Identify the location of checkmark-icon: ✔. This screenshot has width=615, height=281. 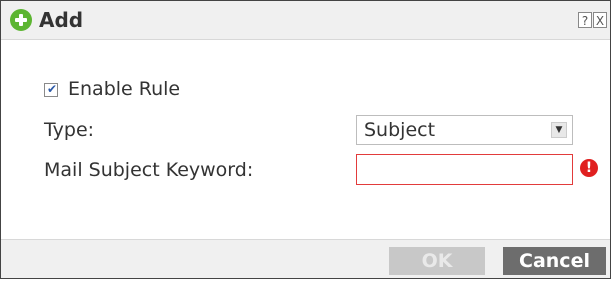
(52, 89).